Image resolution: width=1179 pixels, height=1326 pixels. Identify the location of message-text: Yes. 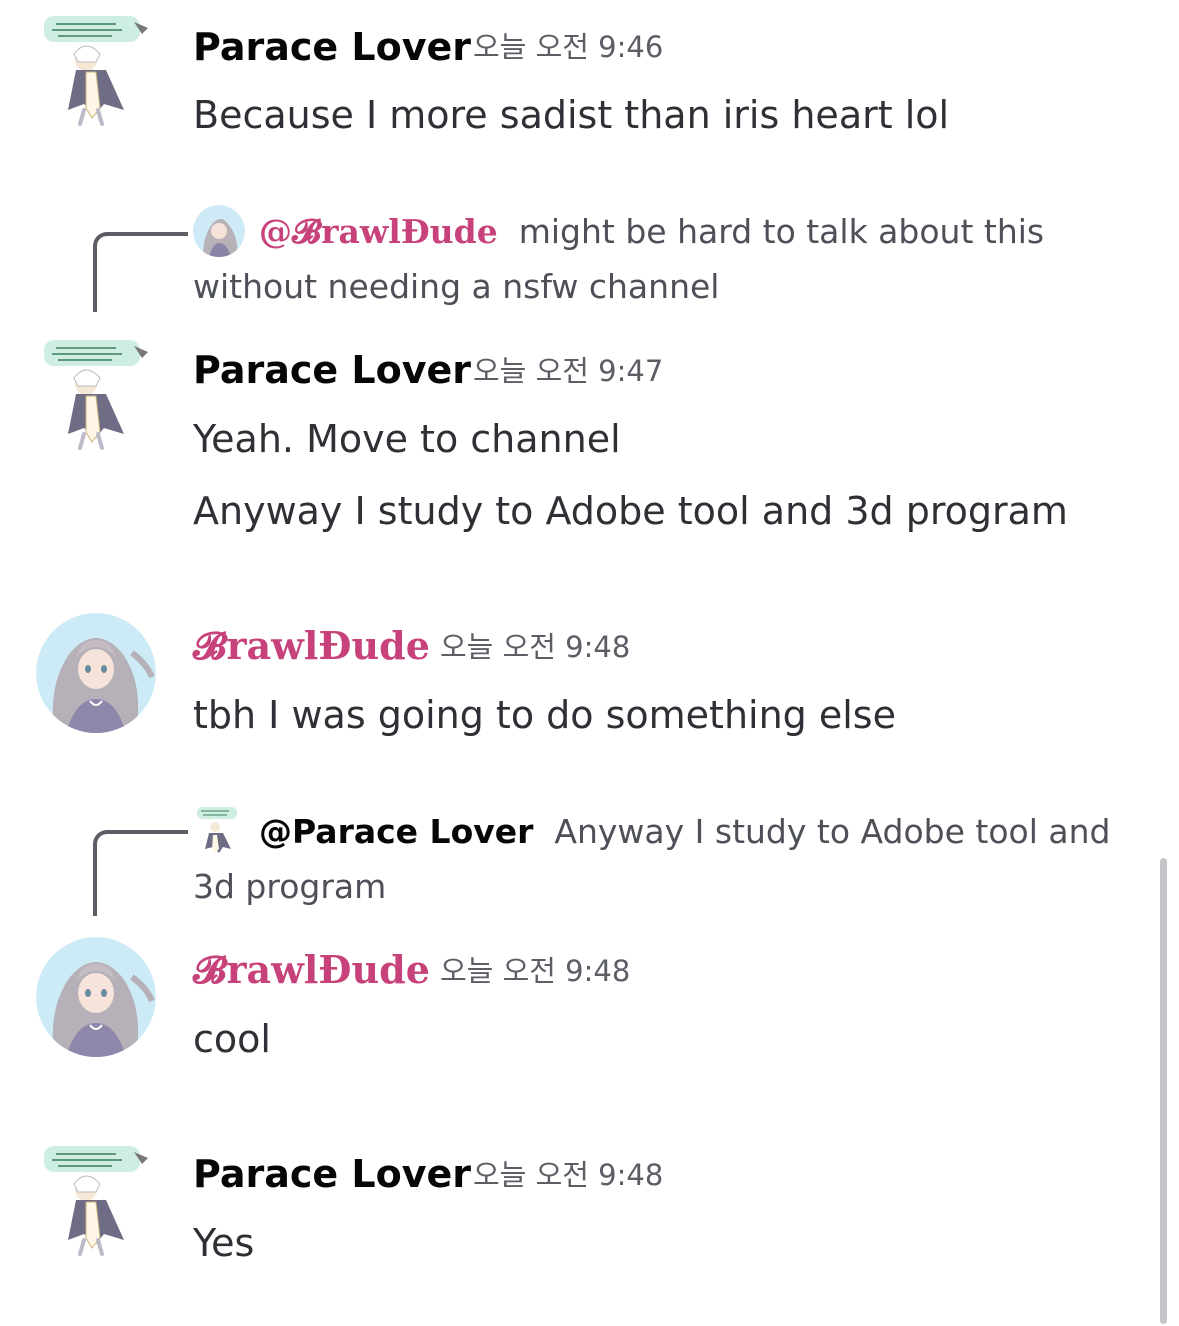
(224, 1243).